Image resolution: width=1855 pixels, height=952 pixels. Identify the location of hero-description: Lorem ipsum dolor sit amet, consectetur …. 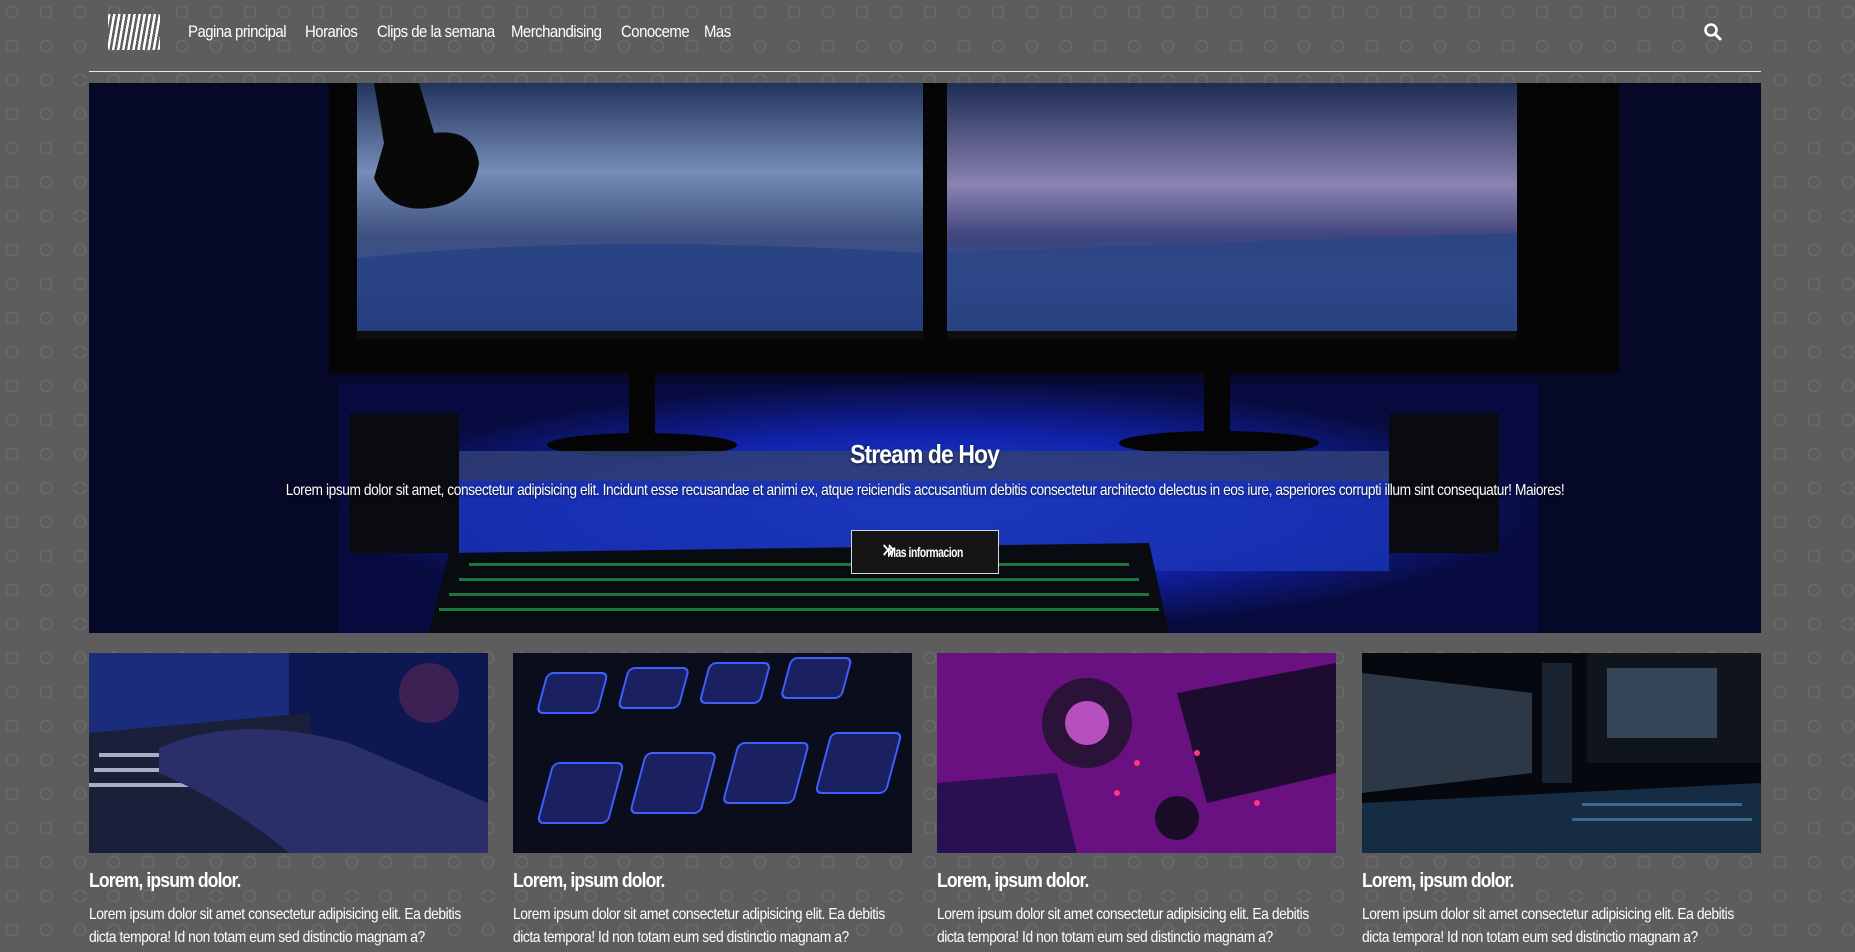
(925, 490).